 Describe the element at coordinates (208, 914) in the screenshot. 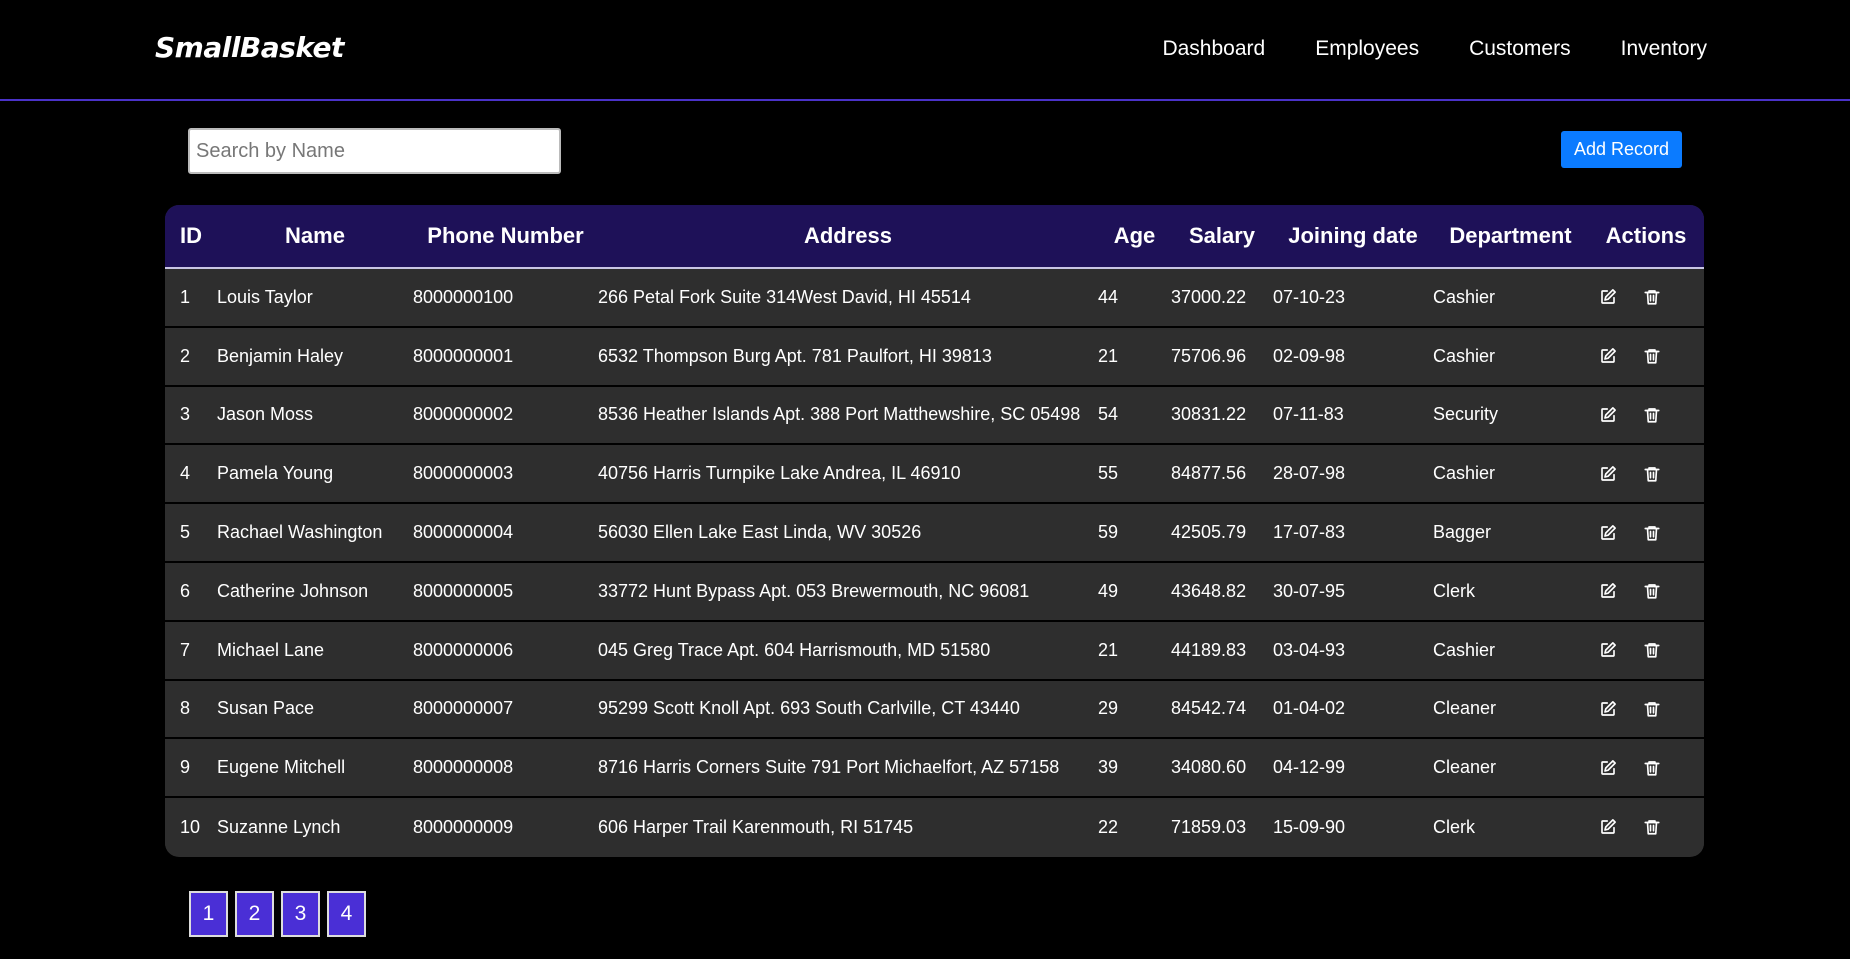

I see `page-button-1: 1` at that location.